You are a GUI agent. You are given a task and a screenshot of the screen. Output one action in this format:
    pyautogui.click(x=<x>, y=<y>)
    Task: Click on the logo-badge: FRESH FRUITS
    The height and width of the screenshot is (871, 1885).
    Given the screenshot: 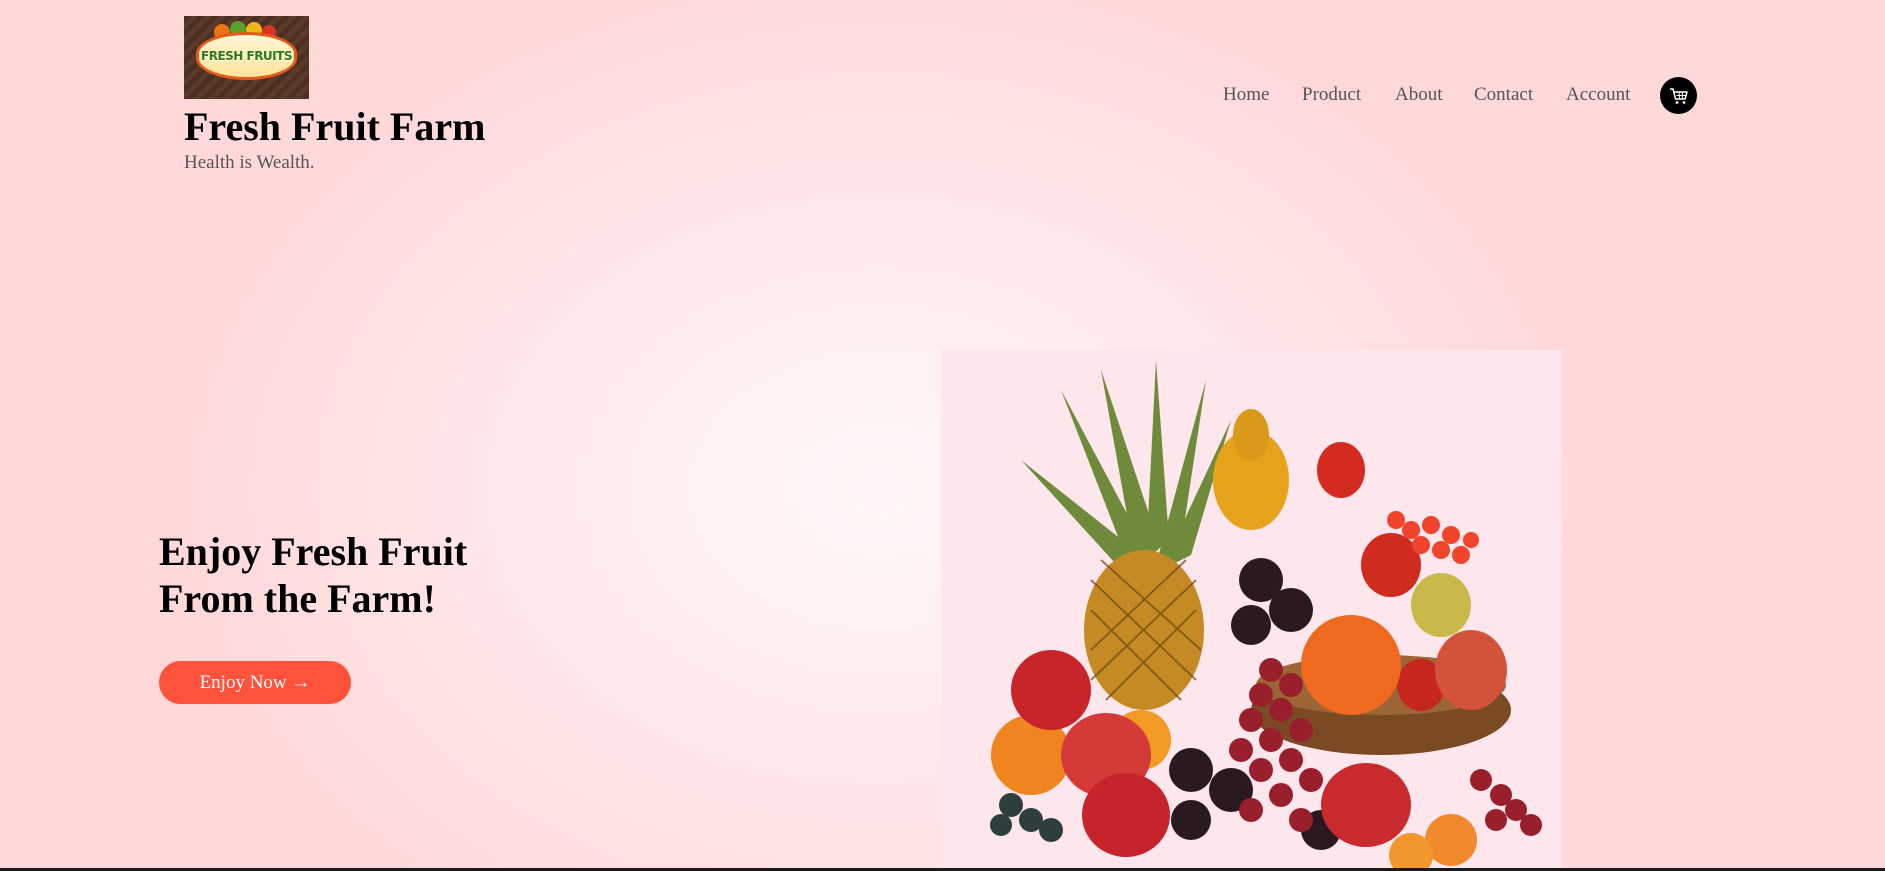 What is the action you would take?
    pyautogui.click(x=246, y=56)
    